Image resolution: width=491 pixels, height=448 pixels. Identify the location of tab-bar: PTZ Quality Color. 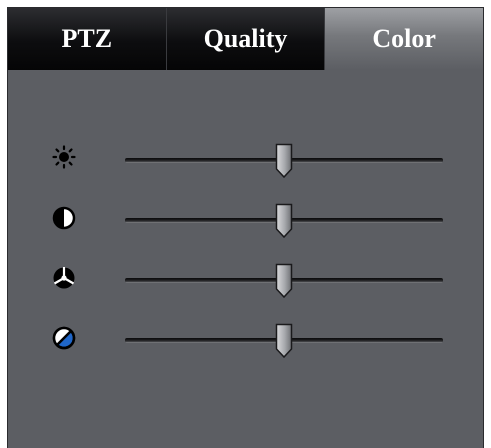
(245, 39).